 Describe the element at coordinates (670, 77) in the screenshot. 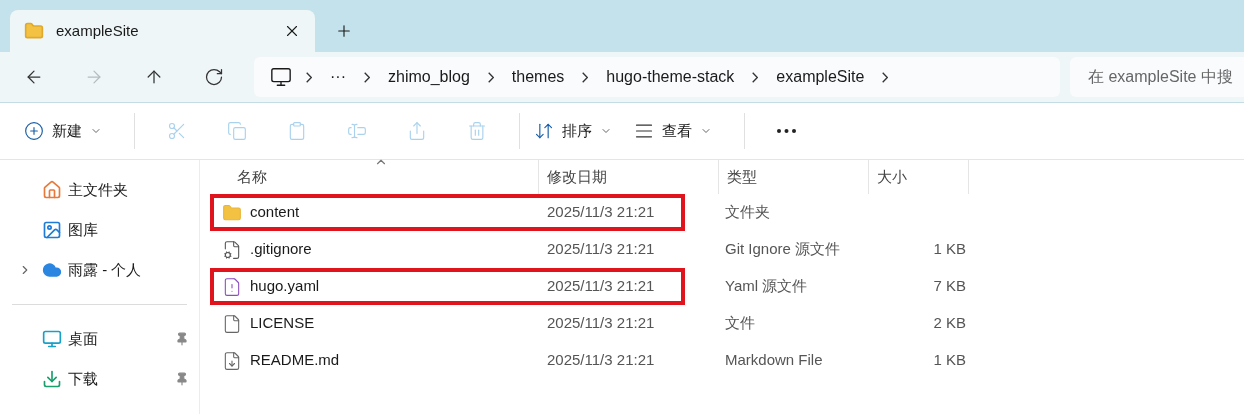

I see `breadcrumb-item: hugo-theme-stack` at that location.